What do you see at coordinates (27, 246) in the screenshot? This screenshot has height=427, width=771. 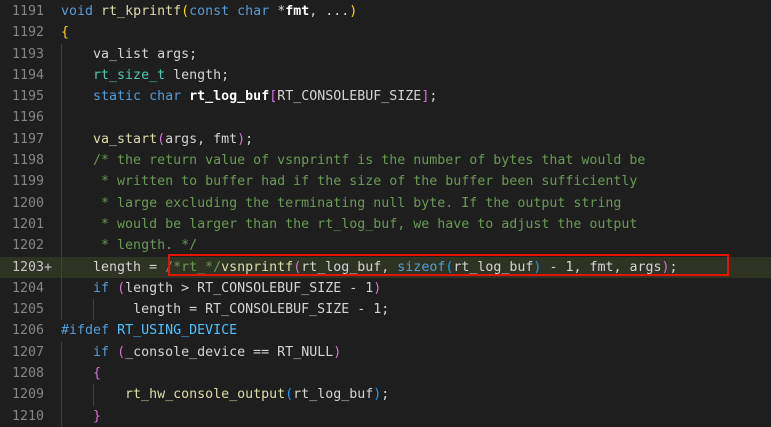 I see `line-number: 1202` at bounding box center [27, 246].